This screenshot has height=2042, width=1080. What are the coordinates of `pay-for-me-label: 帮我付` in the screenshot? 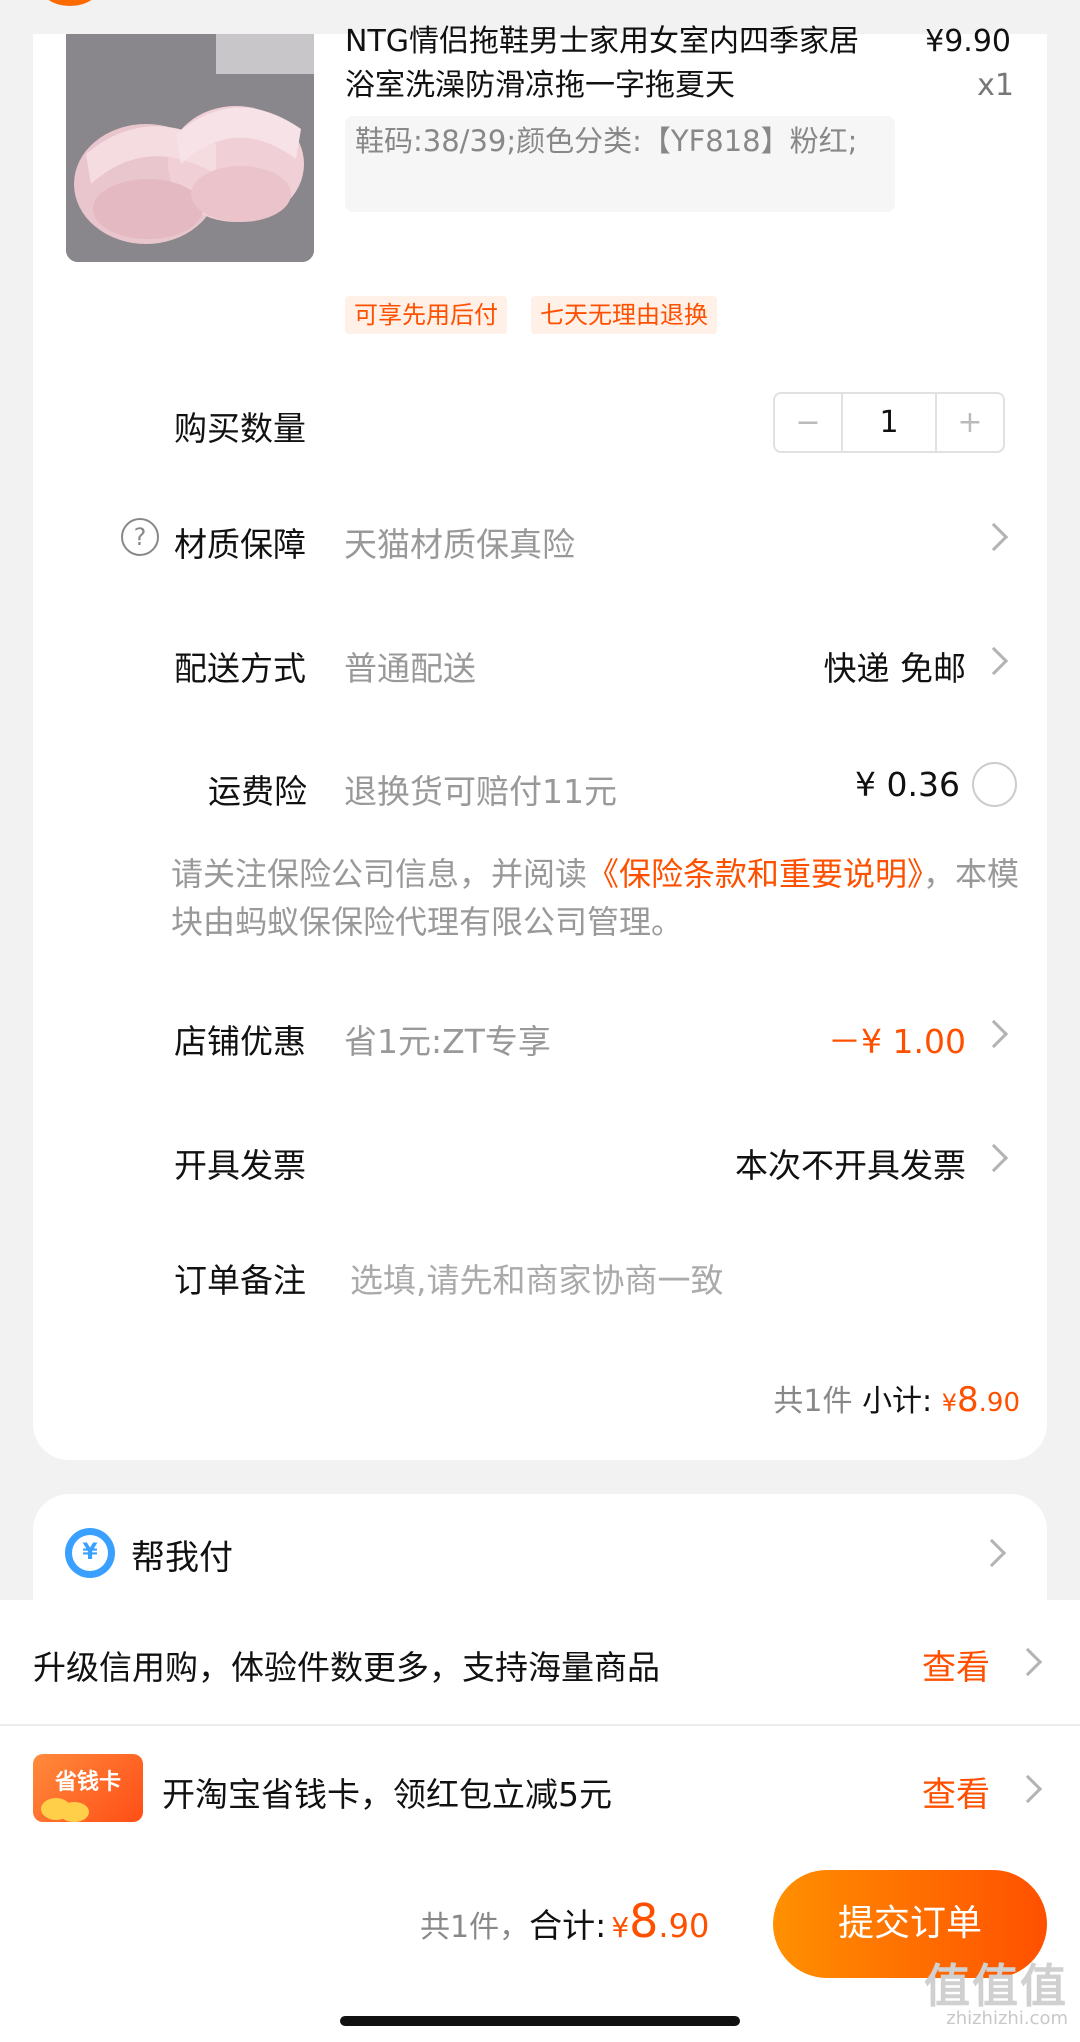 It's located at (182, 1554).